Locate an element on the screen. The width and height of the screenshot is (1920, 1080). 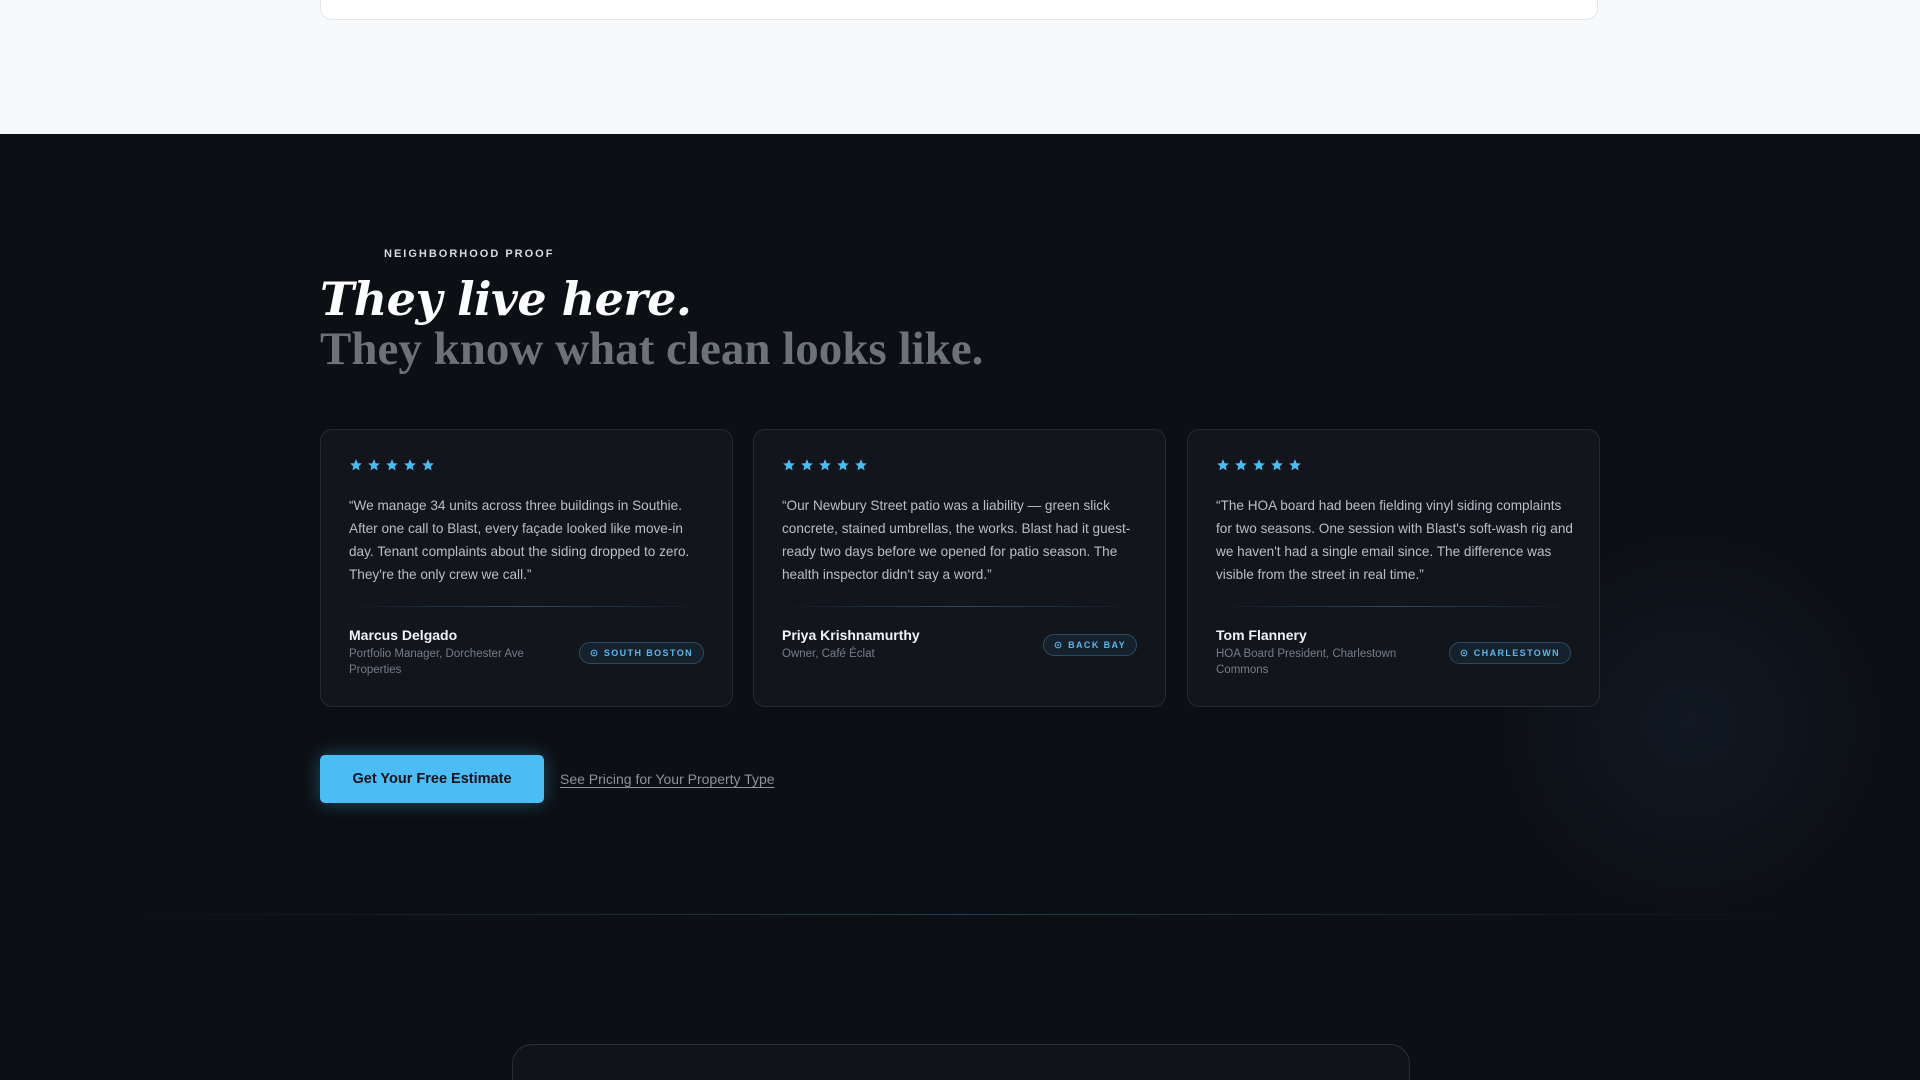
next-section-card is located at coordinates (961, 1062).